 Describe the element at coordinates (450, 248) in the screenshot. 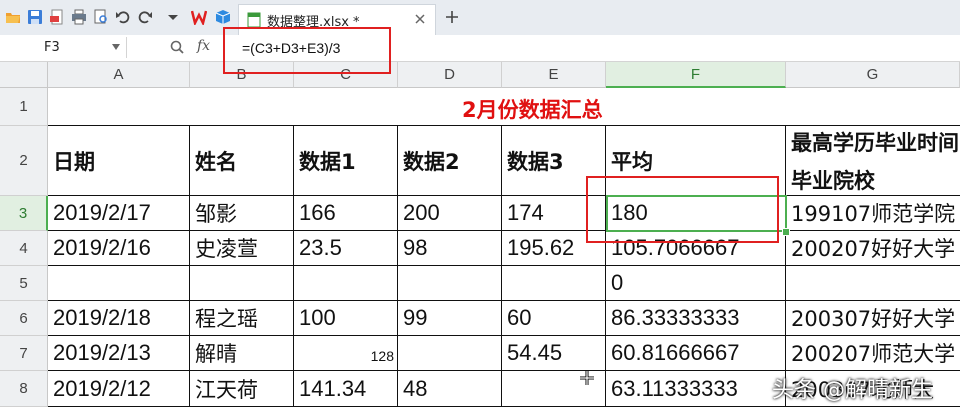

I see `cell-d4: 98` at that location.